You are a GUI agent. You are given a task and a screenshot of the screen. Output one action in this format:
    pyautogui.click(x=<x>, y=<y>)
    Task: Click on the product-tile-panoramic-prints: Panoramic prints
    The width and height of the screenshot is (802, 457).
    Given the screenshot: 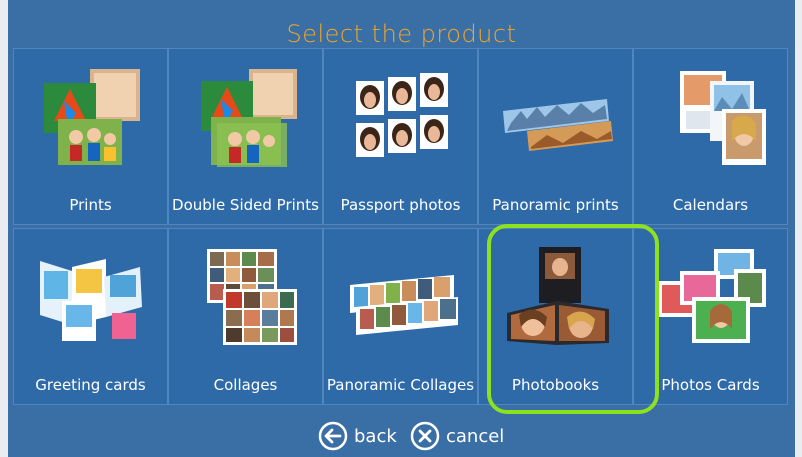 What is the action you would take?
    pyautogui.click(x=555, y=136)
    